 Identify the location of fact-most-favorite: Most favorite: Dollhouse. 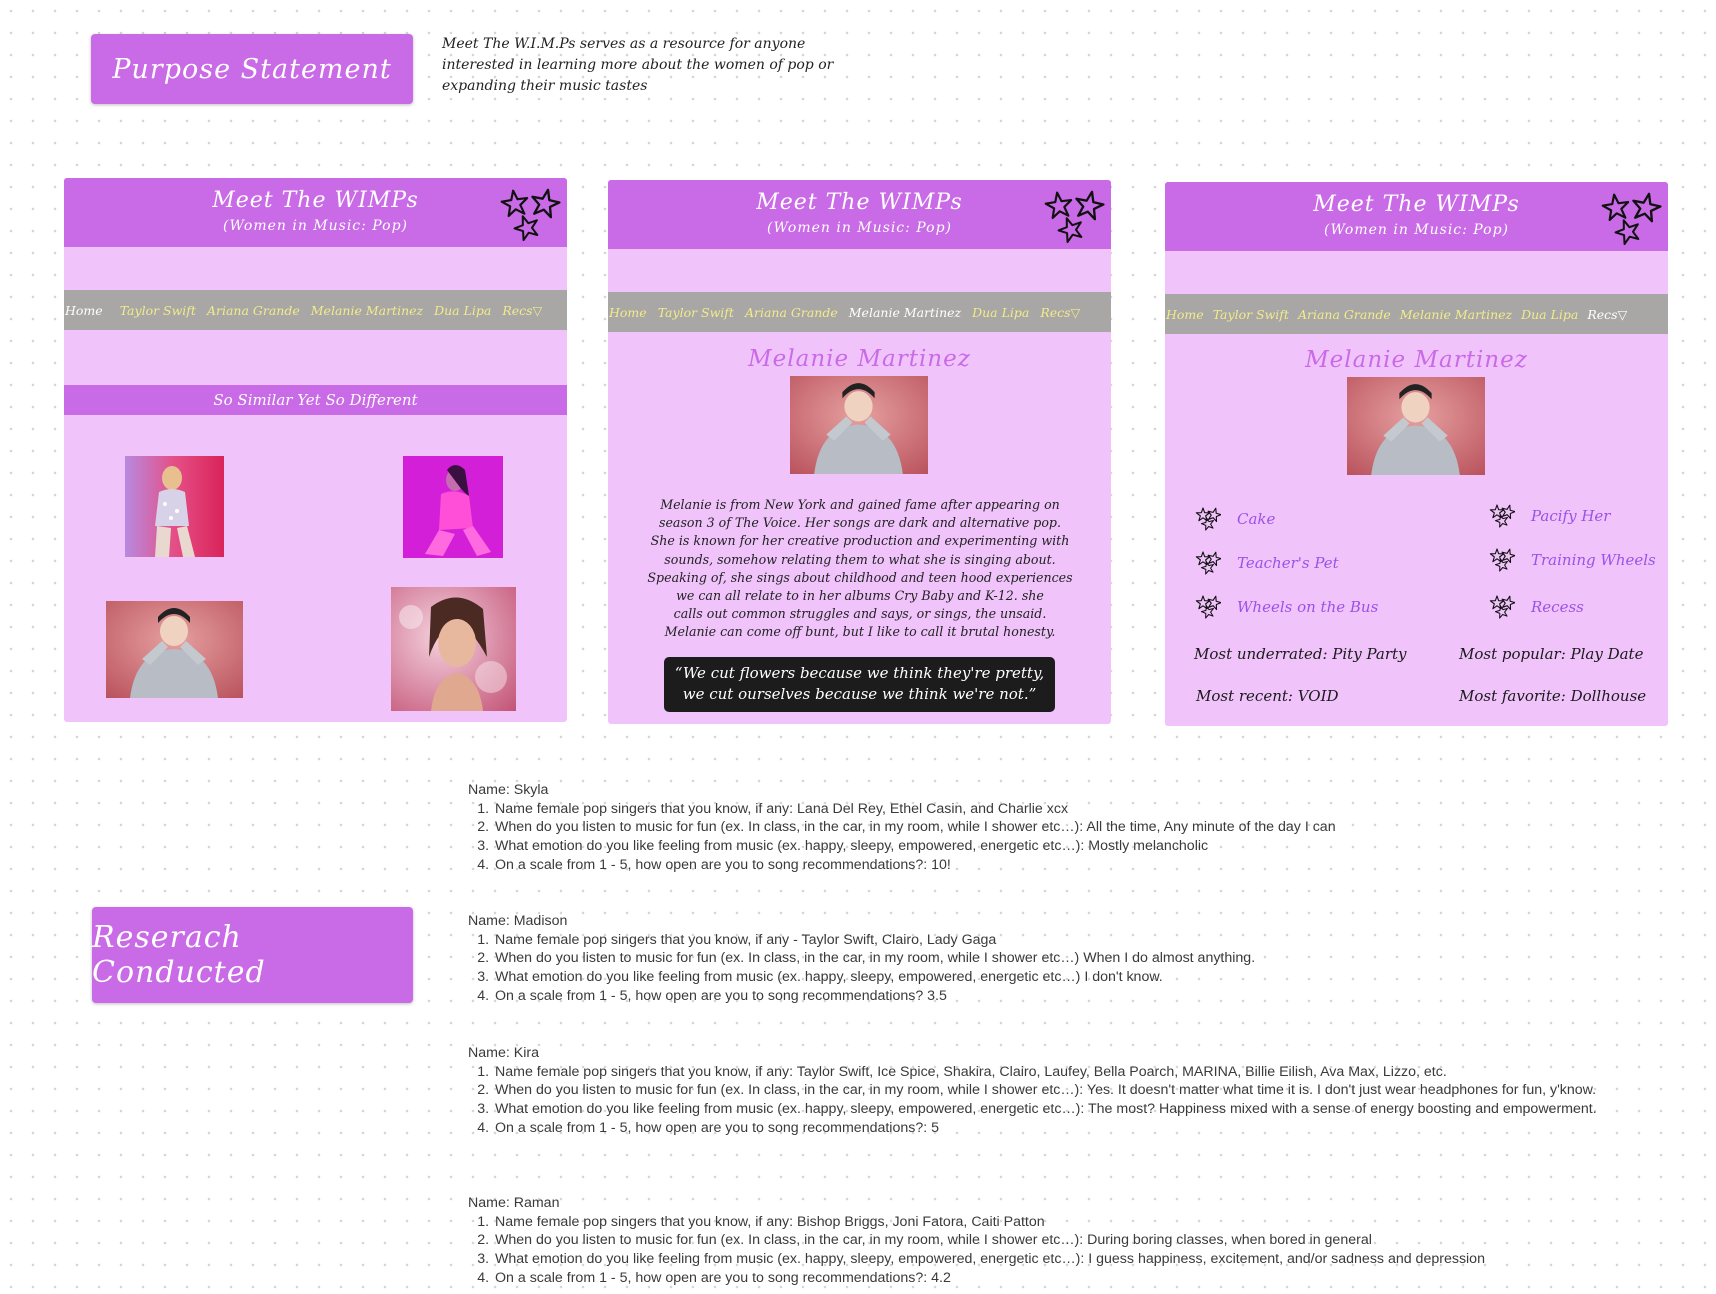
(1553, 696).